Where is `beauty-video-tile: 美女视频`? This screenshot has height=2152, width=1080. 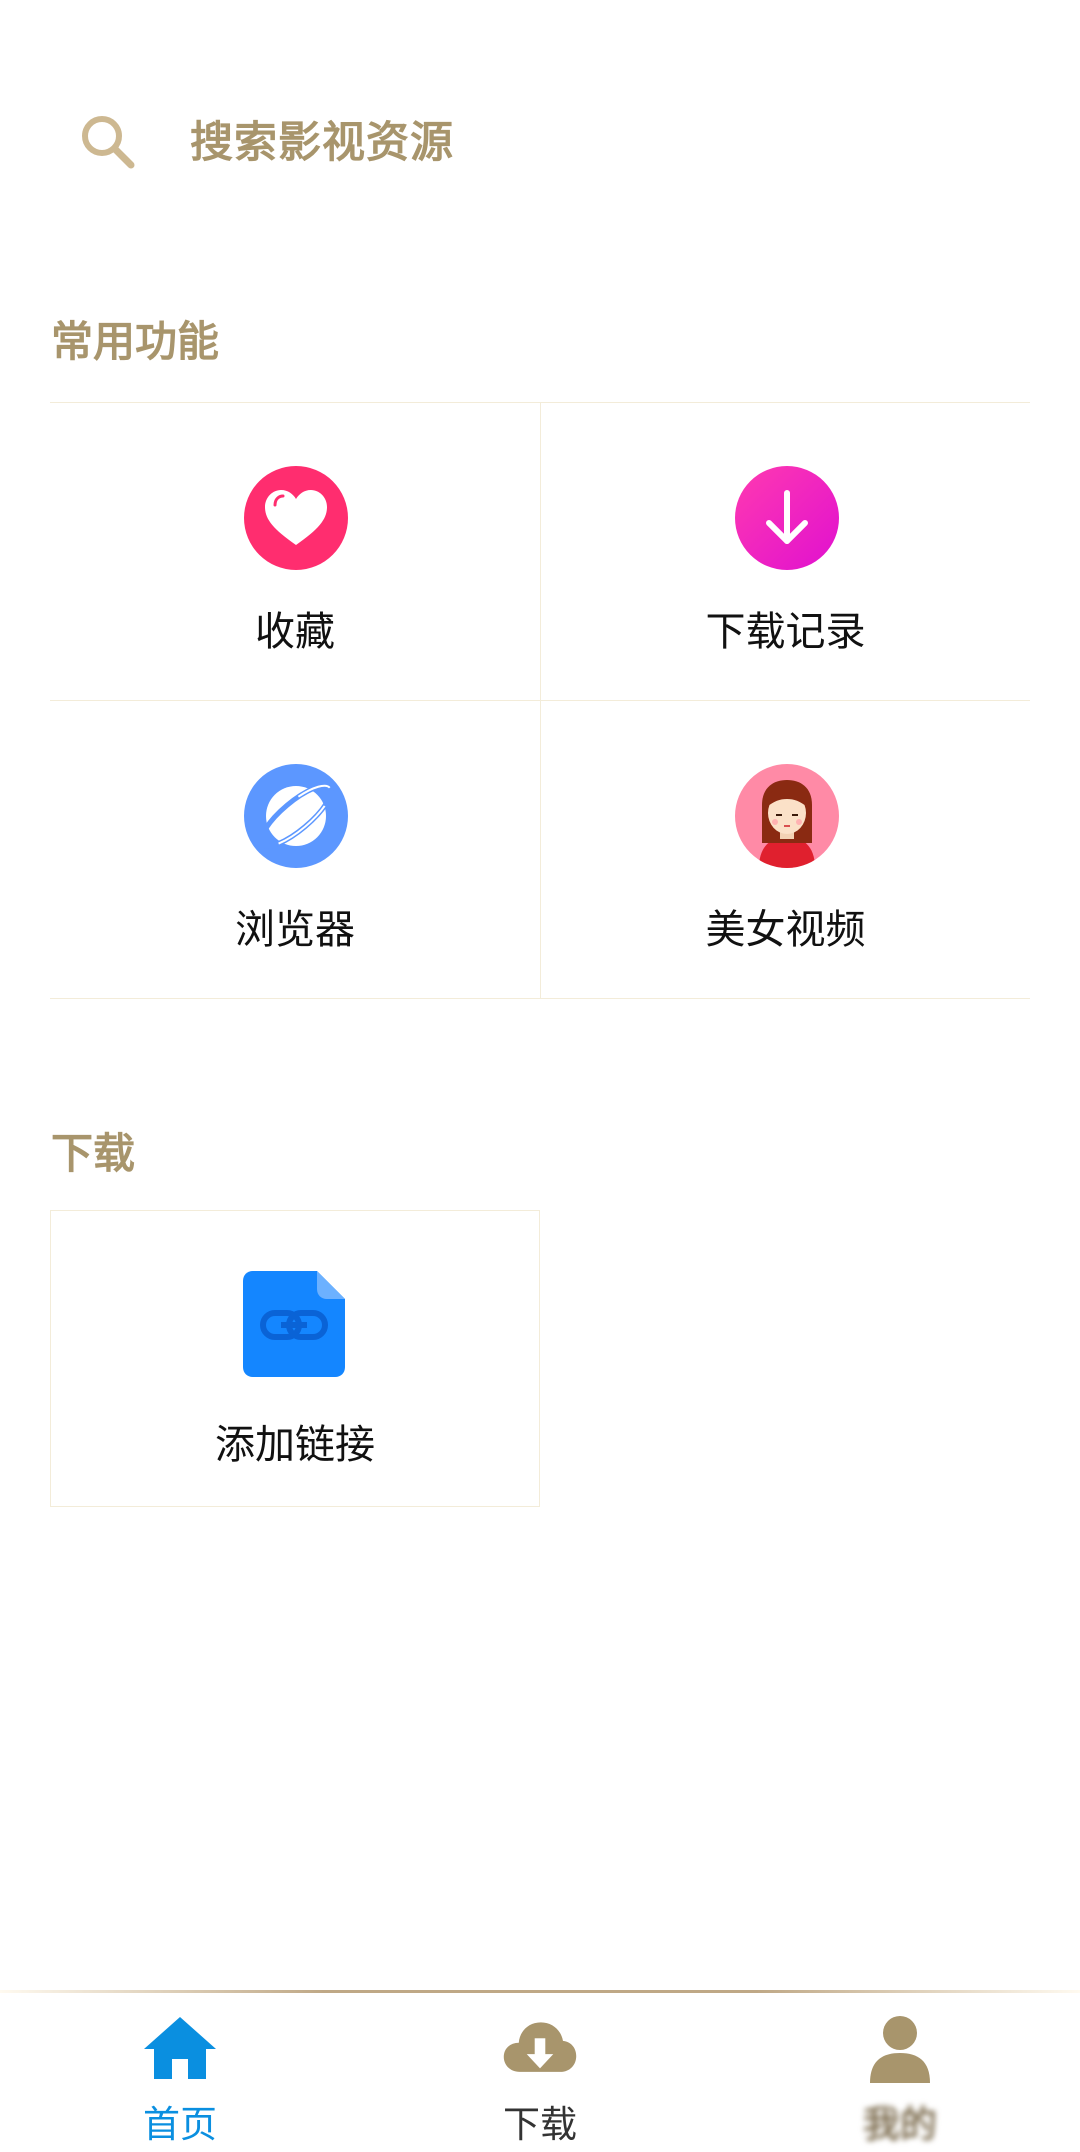 beauty-video-tile: 美女视频 is located at coordinates (785, 849).